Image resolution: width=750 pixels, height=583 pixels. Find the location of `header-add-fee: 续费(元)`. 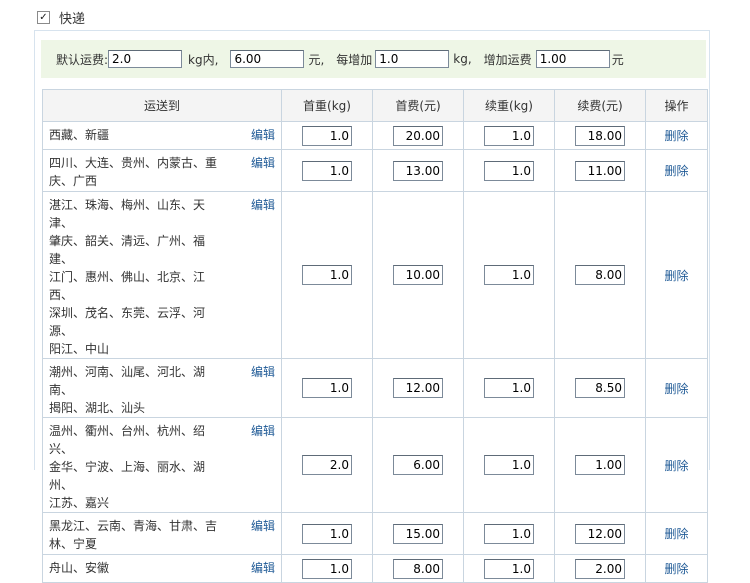

header-add-fee: 续费(元) is located at coordinates (600, 105).